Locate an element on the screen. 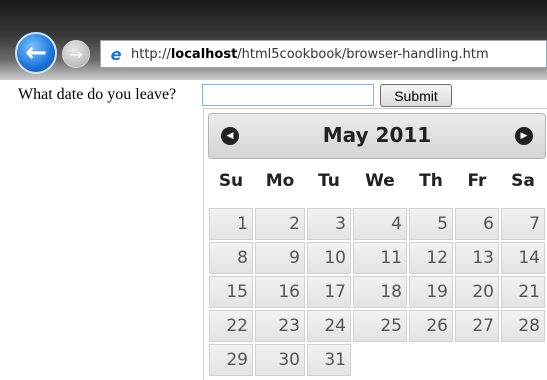  day-cell: 17 is located at coordinates (329, 292).